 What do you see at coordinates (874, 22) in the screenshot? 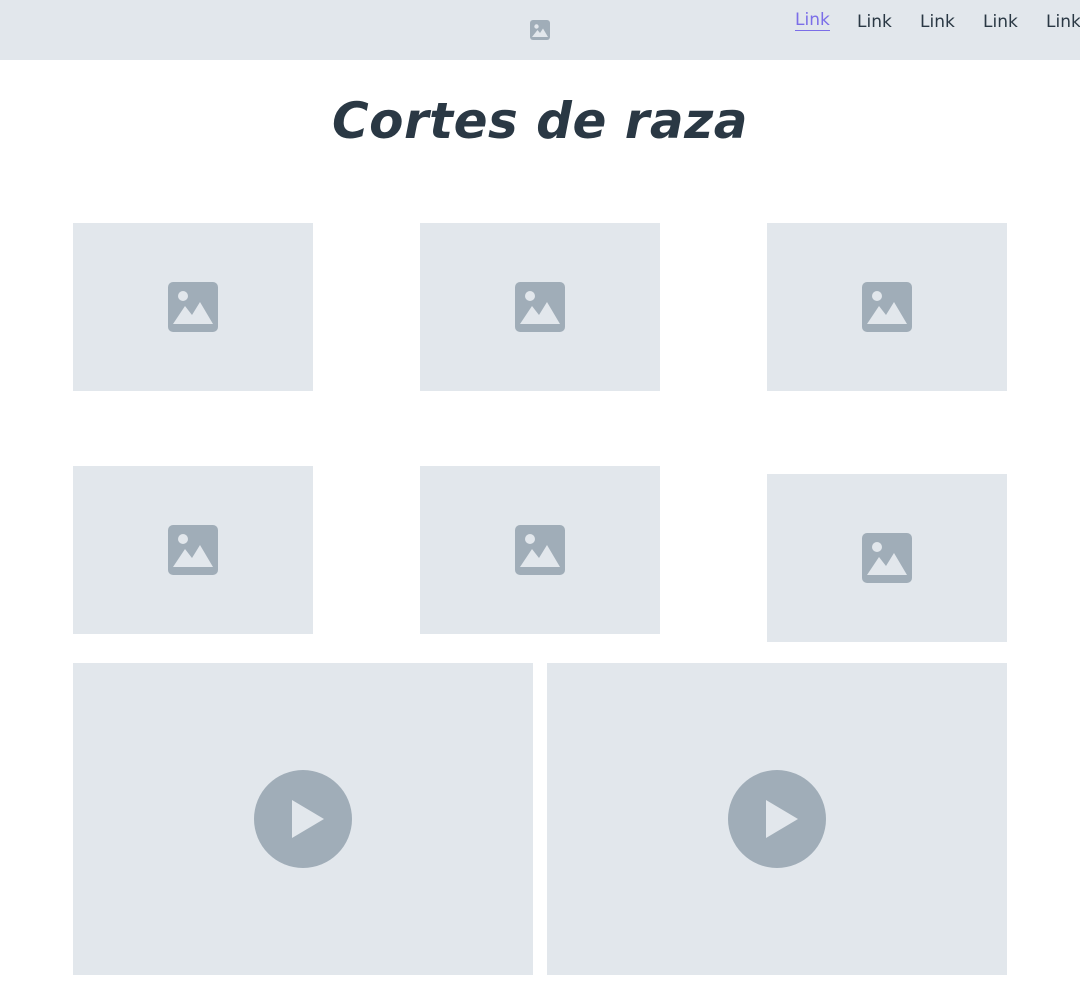
I see `nav-link-2: Link` at bounding box center [874, 22].